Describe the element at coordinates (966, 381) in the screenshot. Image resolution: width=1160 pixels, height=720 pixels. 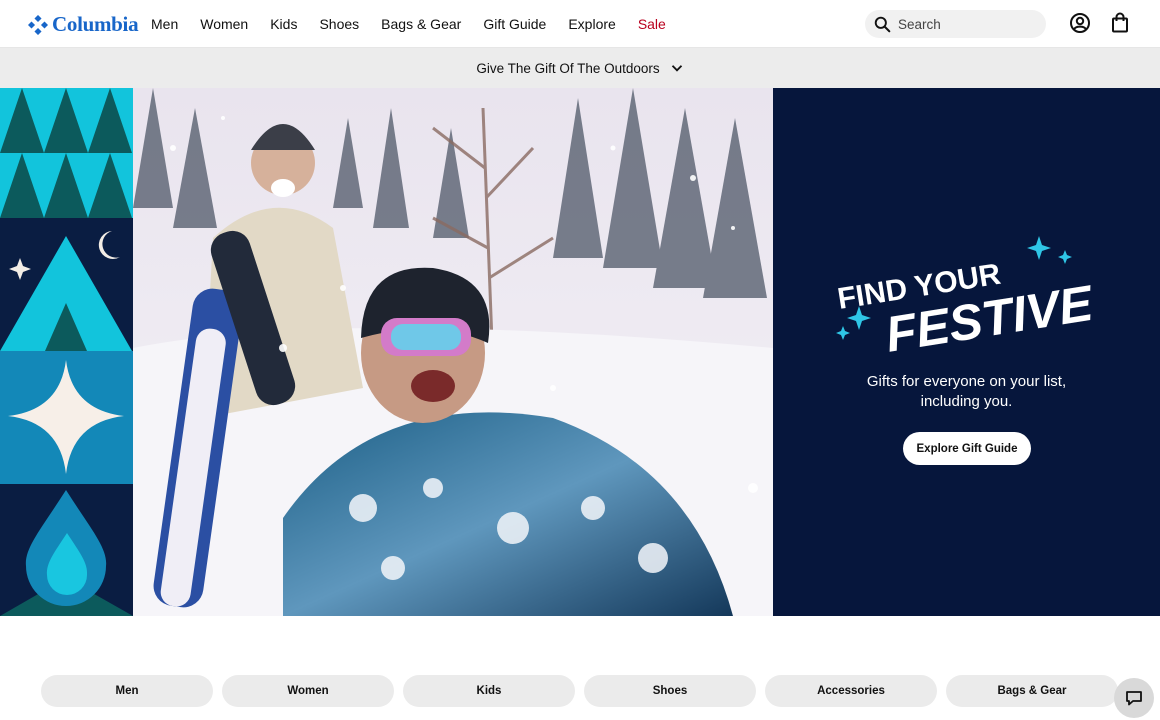
I see `hero-body-line1: Gifts for everyone on your list,` at that location.